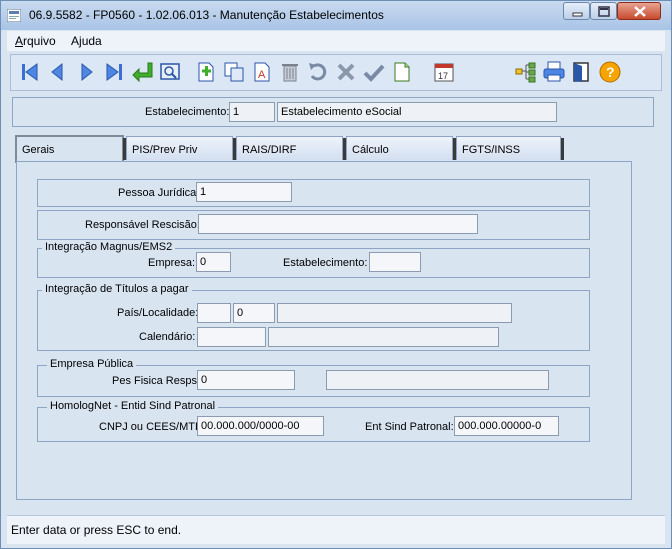 This screenshot has width=672, height=549. I want to click on last-record-icon, so click(114, 72).